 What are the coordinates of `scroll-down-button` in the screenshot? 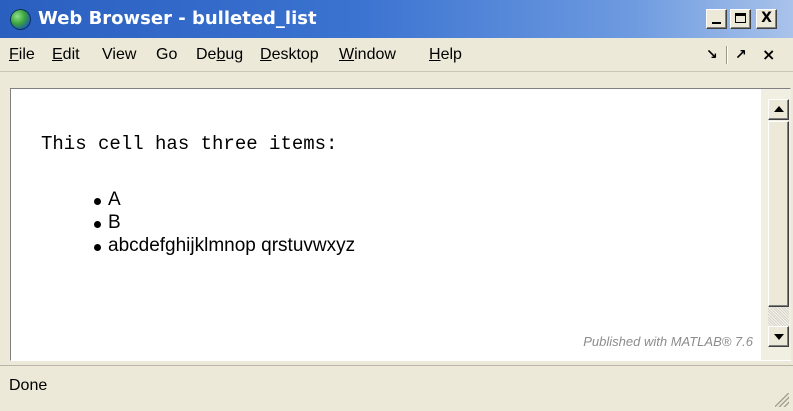 It's located at (778, 336).